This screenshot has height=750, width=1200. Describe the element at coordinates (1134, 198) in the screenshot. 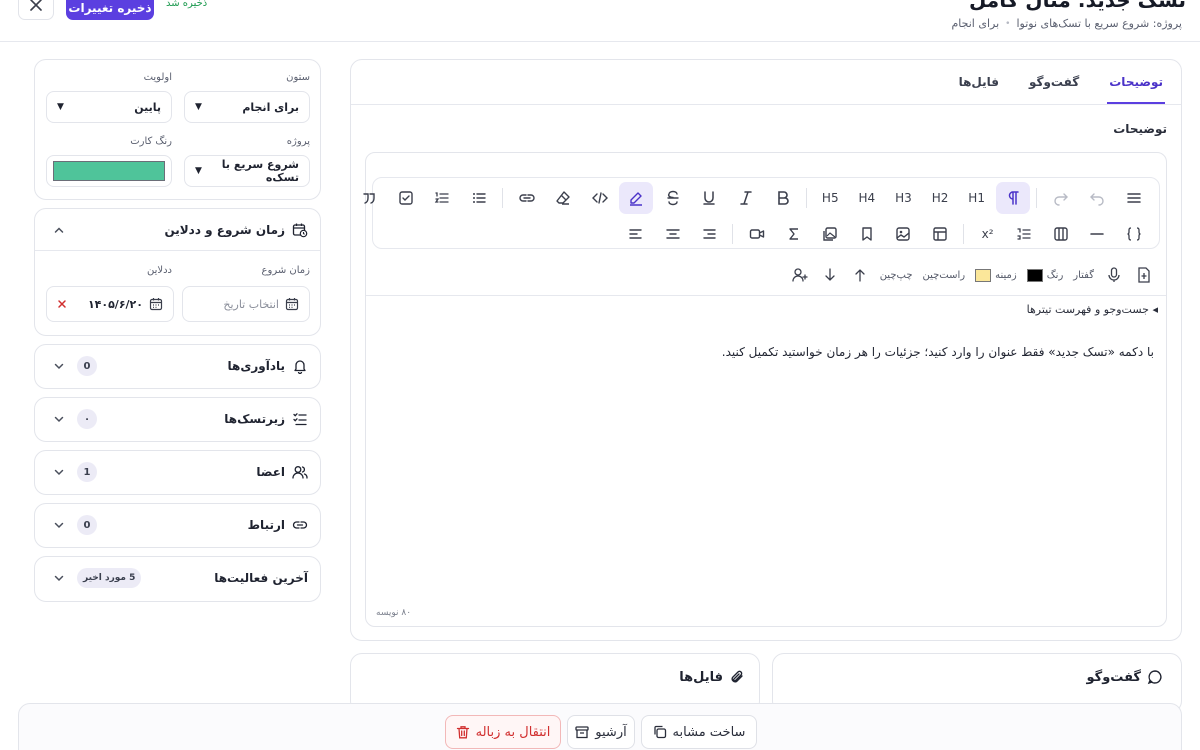

I see `menu-icon` at that location.